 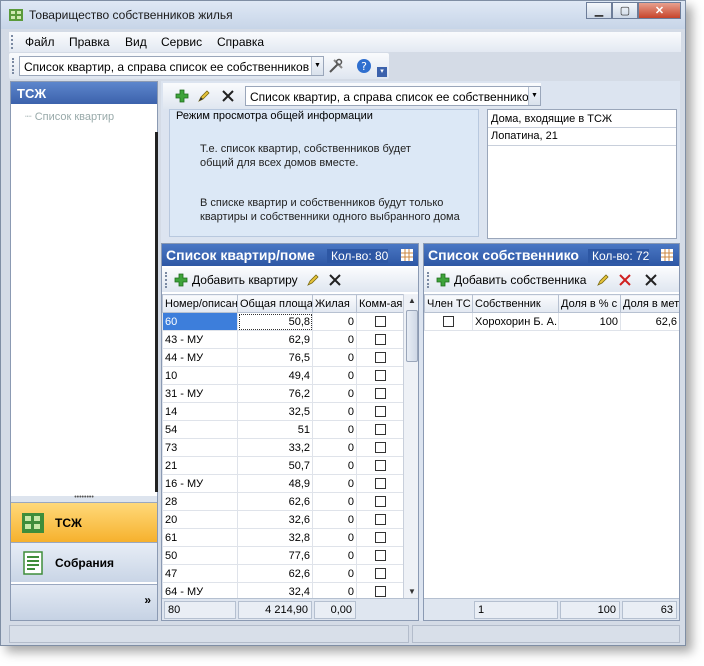 I want to click on number-cell: 54, so click(x=200, y=429).